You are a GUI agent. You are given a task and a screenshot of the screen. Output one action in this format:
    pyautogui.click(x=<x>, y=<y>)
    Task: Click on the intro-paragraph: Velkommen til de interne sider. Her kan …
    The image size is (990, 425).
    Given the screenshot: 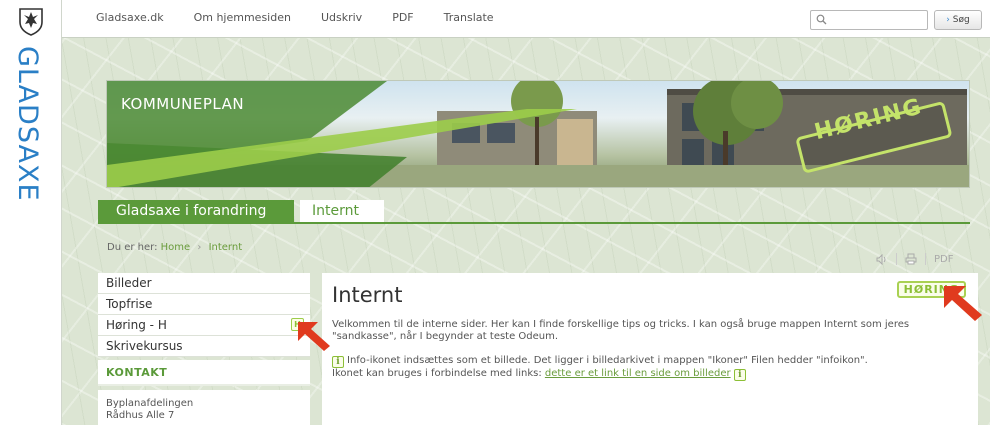 What is the action you would take?
    pyautogui.click(x=621, y=330)
    